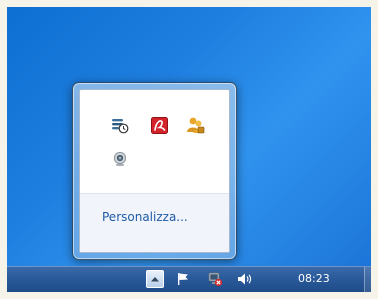  I want to click on webcam-icon, so click(120, 159).